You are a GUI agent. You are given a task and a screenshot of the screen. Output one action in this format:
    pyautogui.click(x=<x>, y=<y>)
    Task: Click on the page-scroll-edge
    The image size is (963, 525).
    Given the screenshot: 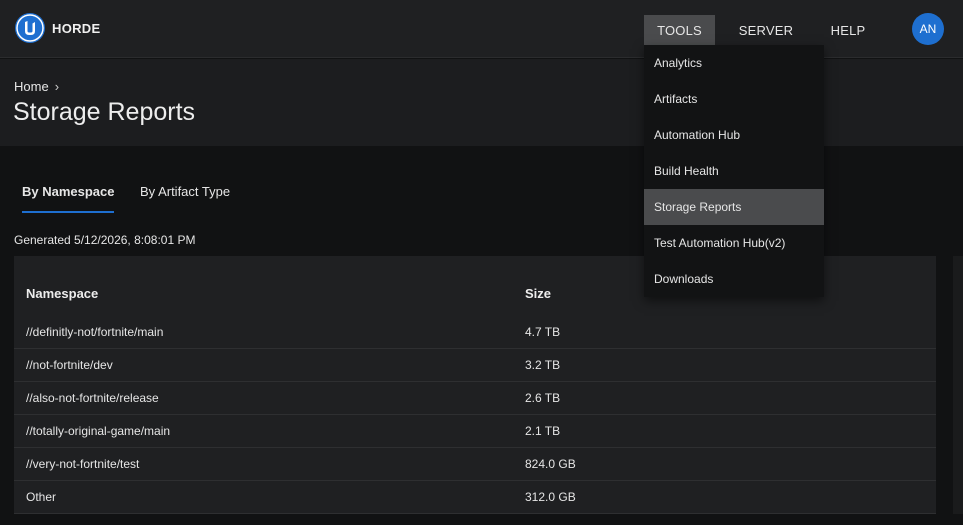 What is the action you would take?
    pyautogui.click(x=958, y=385)
    